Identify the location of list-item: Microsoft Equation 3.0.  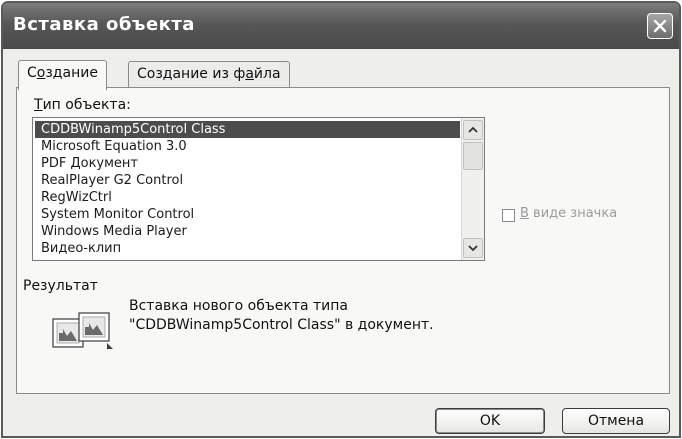
(247, 146).